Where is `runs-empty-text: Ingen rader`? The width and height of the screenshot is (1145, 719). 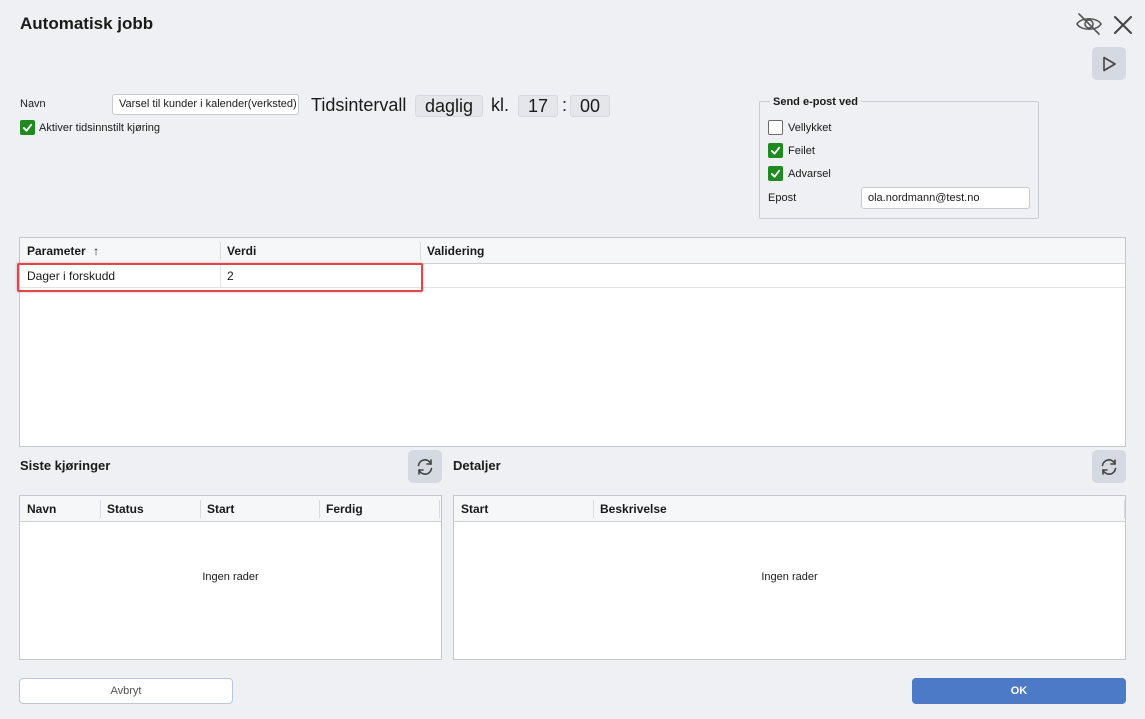
runs-empty-text: Ingen rader is located at coordinates (230, 577).